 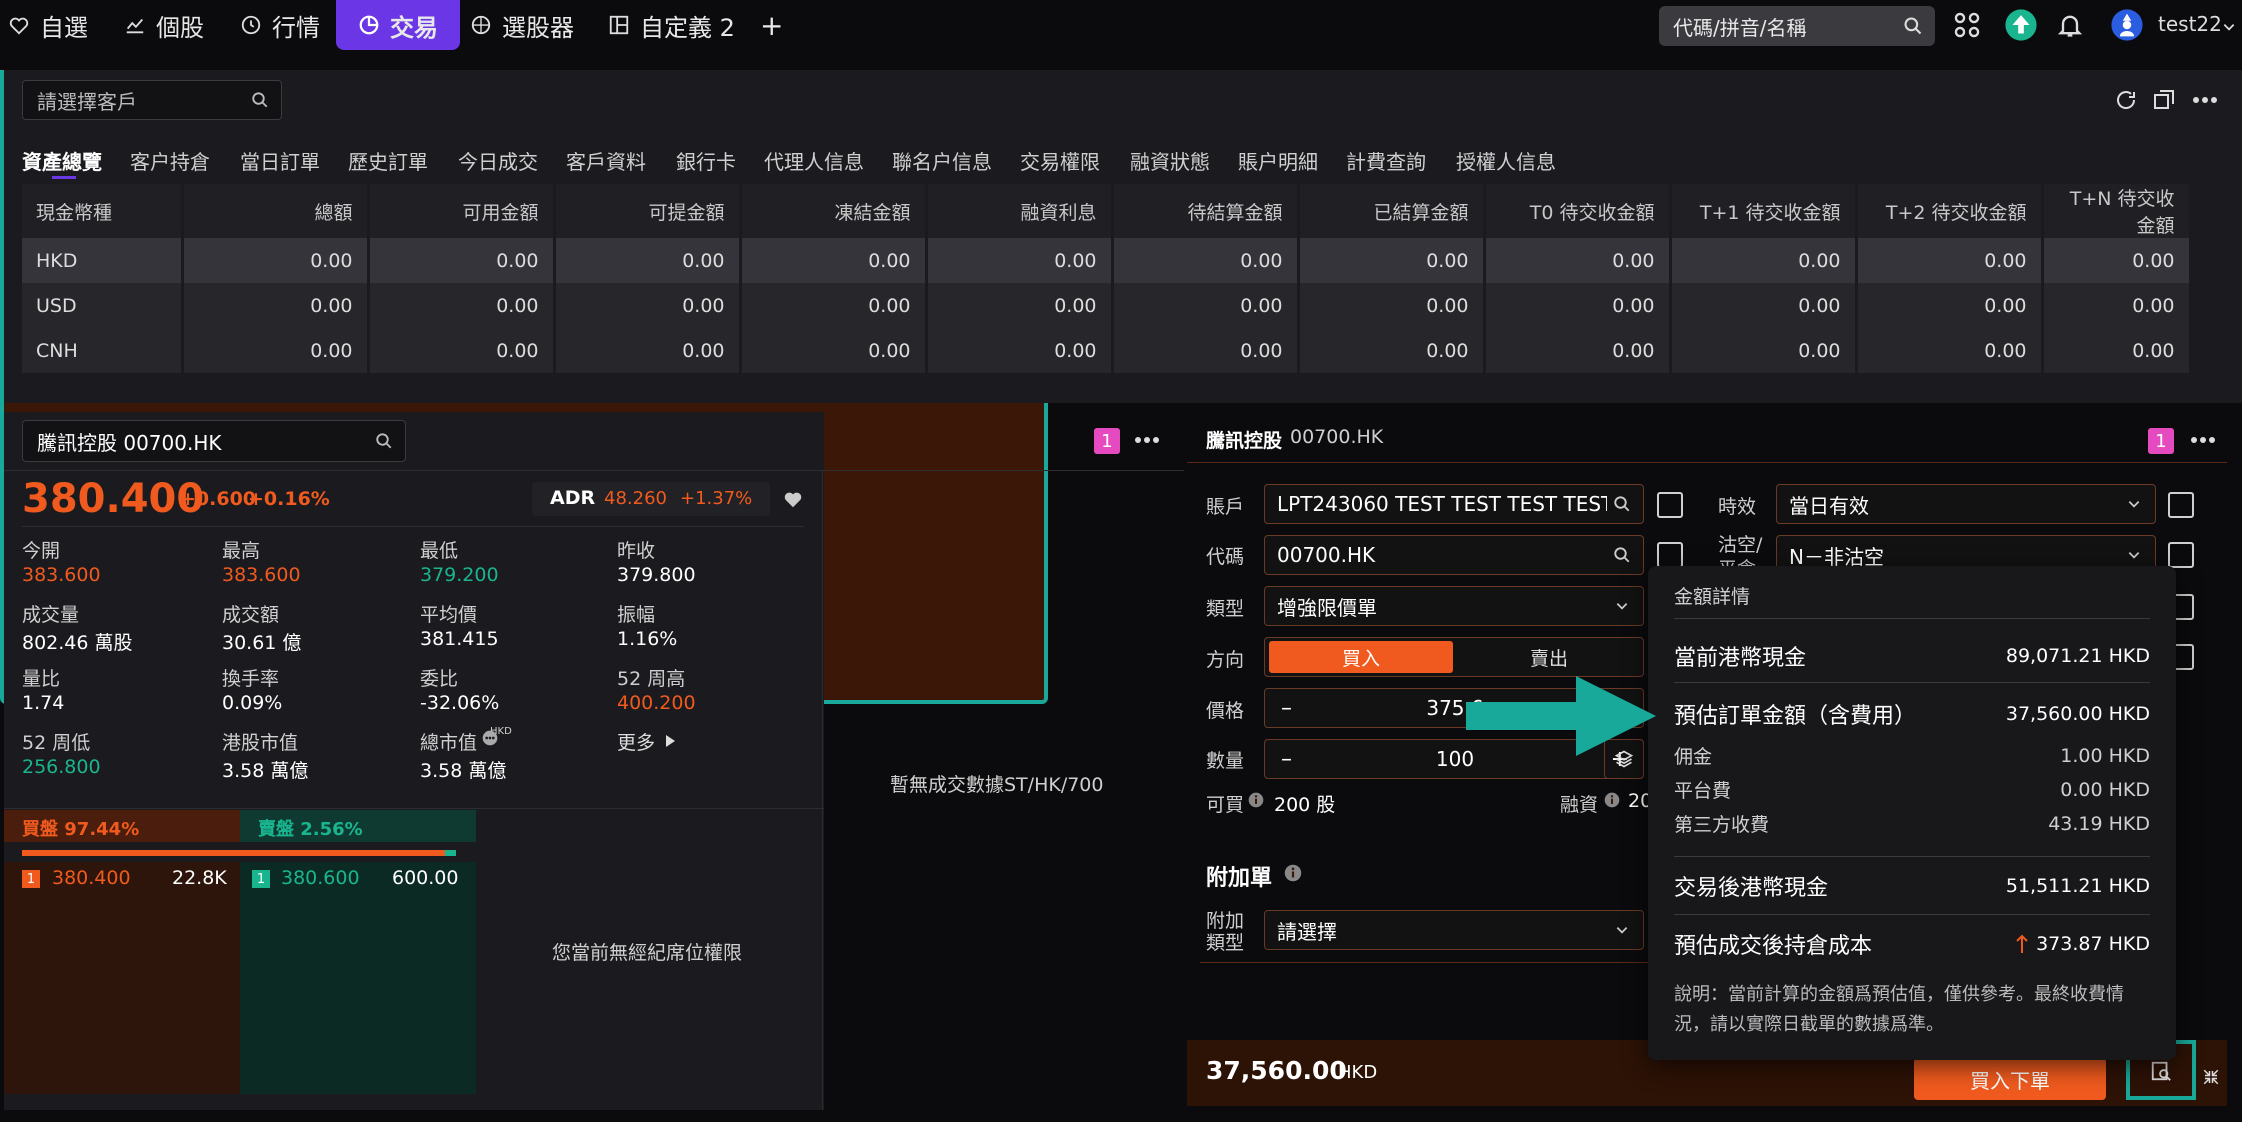 What do you see at coordinates (1506, 160) in the screenshot?
I see `tab-13: 授權人信息` at bounding box center [1506, 160].